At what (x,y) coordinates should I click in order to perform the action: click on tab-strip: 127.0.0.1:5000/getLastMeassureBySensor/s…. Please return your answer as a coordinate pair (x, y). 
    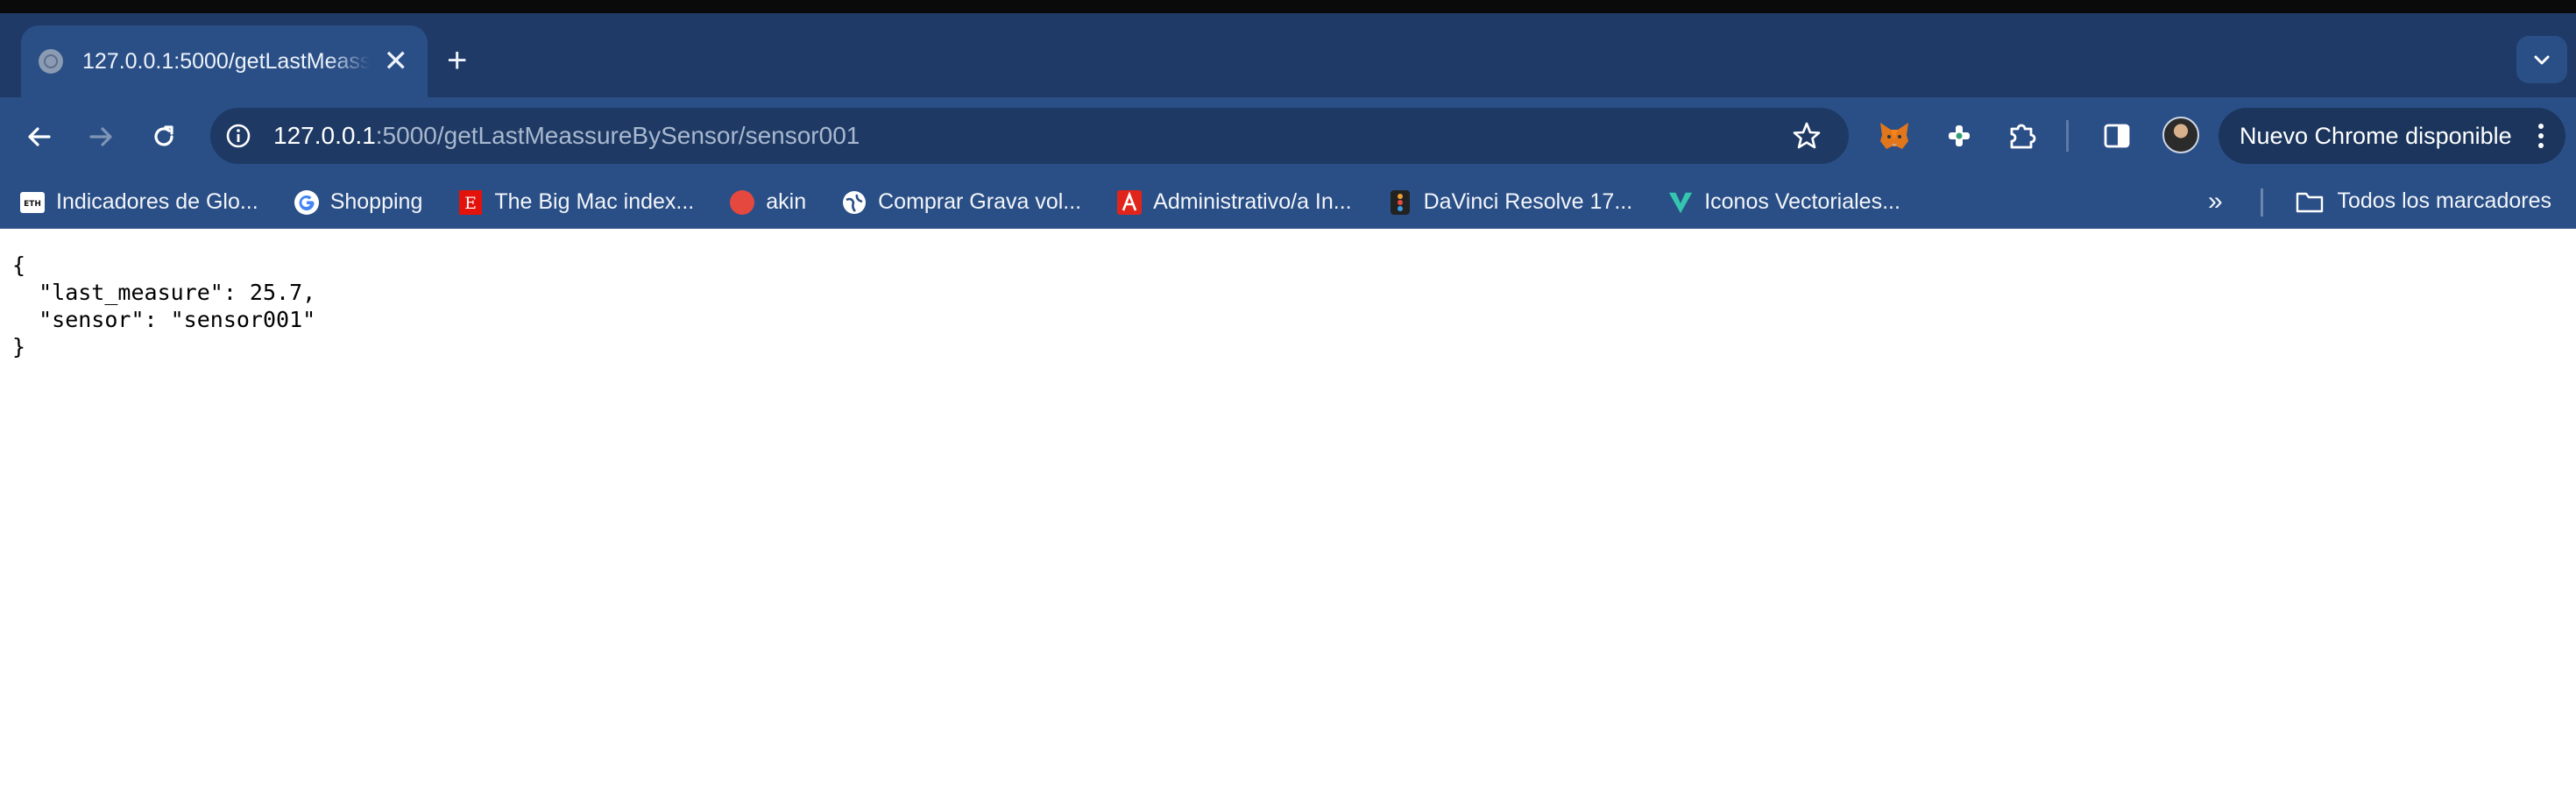
    Looking at the image, I should click on (1288, 55).